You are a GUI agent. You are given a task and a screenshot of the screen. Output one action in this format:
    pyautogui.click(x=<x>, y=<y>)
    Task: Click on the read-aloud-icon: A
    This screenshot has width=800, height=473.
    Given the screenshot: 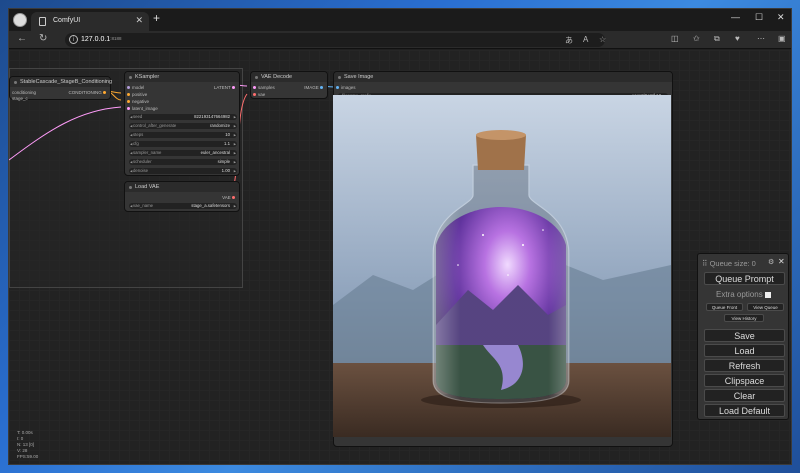 What is the action you would take?
    pyautogui.click(x=585, y=39)
    